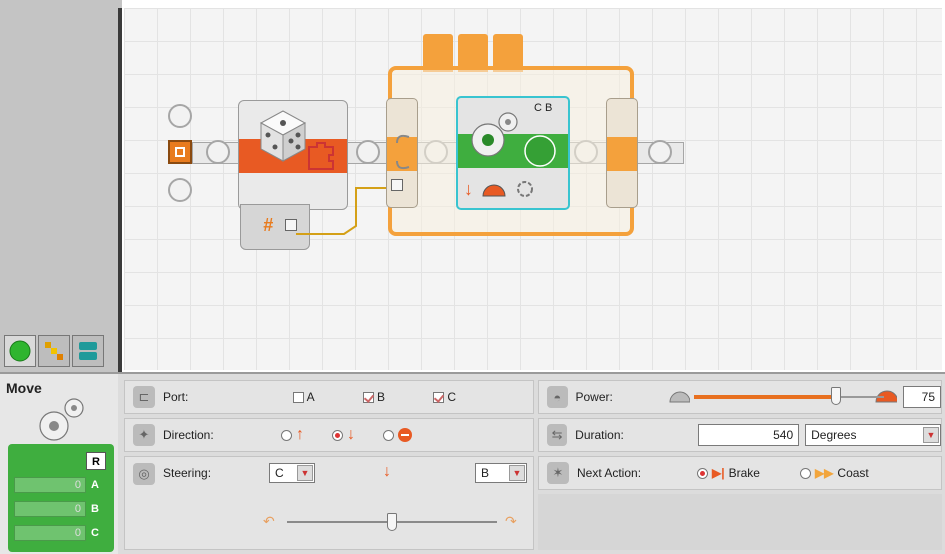  Describe the element at coordinates (824, 473) in the screenshot. I see `coast-icon: ▶▶` at that location.